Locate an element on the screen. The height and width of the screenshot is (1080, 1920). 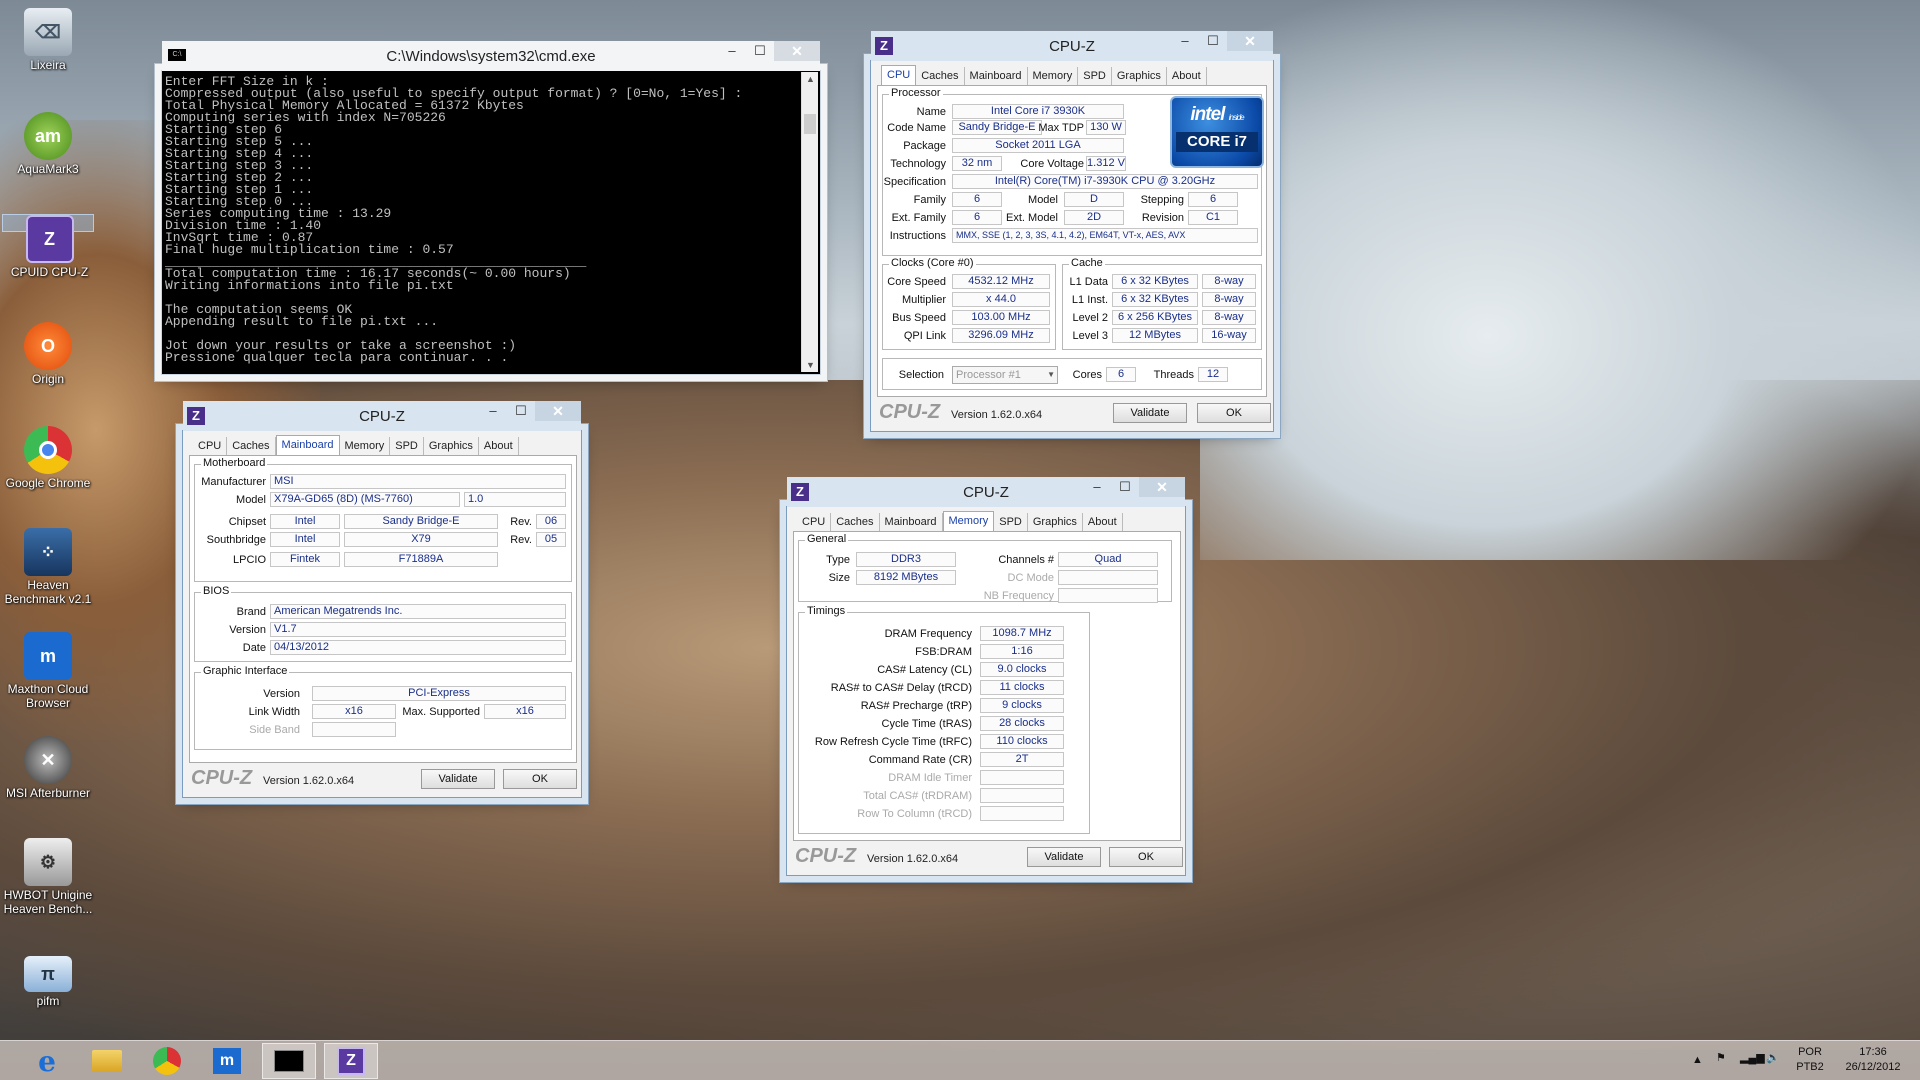
scroll-up-icon: ▲ is located at coordinates (810, 79).